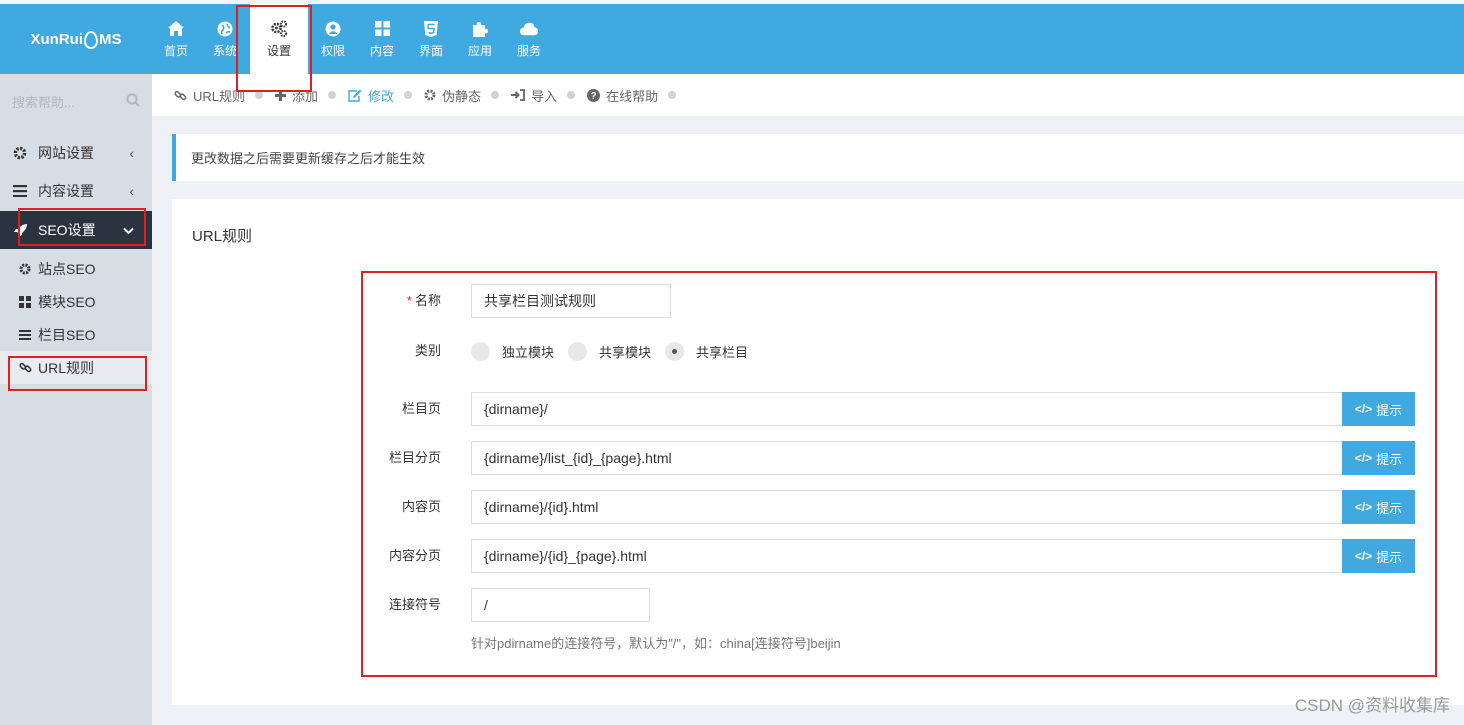  I want to click on sidebar-item-seo-settings: SEO设置, so click(76, 230).